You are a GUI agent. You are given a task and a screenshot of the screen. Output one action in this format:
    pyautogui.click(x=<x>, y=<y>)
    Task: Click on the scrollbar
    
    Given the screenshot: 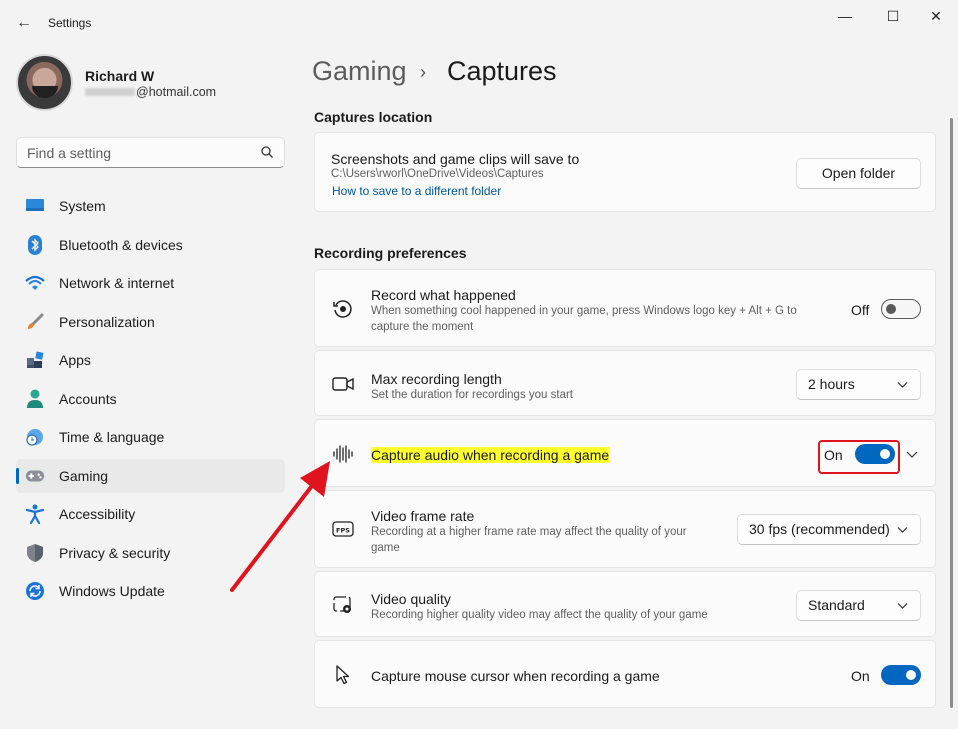 What is the action you would take?
    pyautogui.click(x=951, y=413)
    